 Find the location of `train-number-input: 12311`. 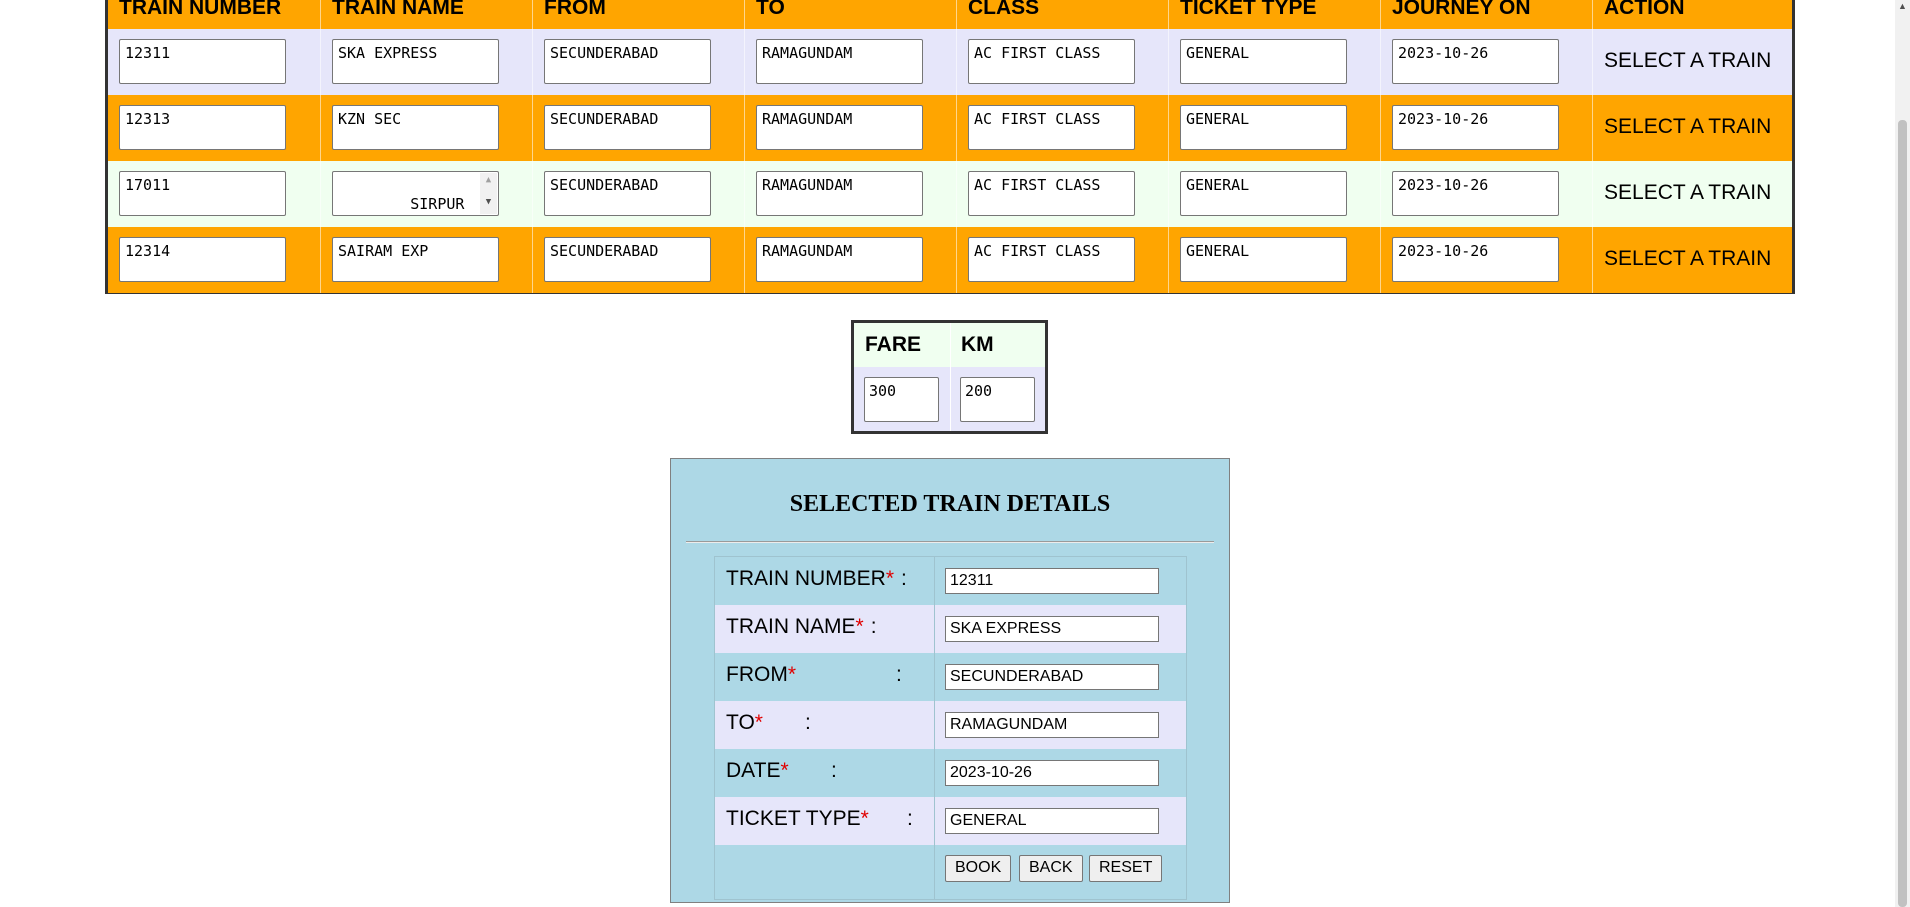

train-number-input: 12311 is located at coordinates (1052, 581).